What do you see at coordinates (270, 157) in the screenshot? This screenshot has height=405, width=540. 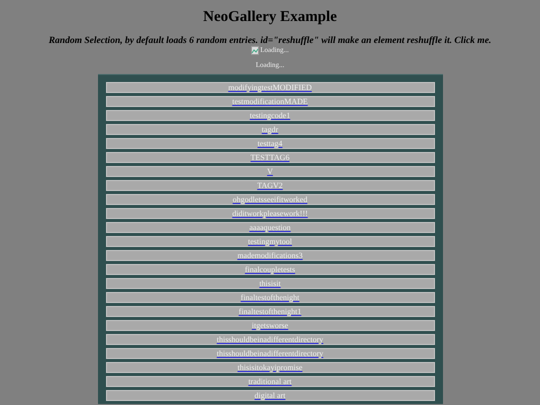 I see `entry-link: TESTTAG6` at bounding box center [270, 157].